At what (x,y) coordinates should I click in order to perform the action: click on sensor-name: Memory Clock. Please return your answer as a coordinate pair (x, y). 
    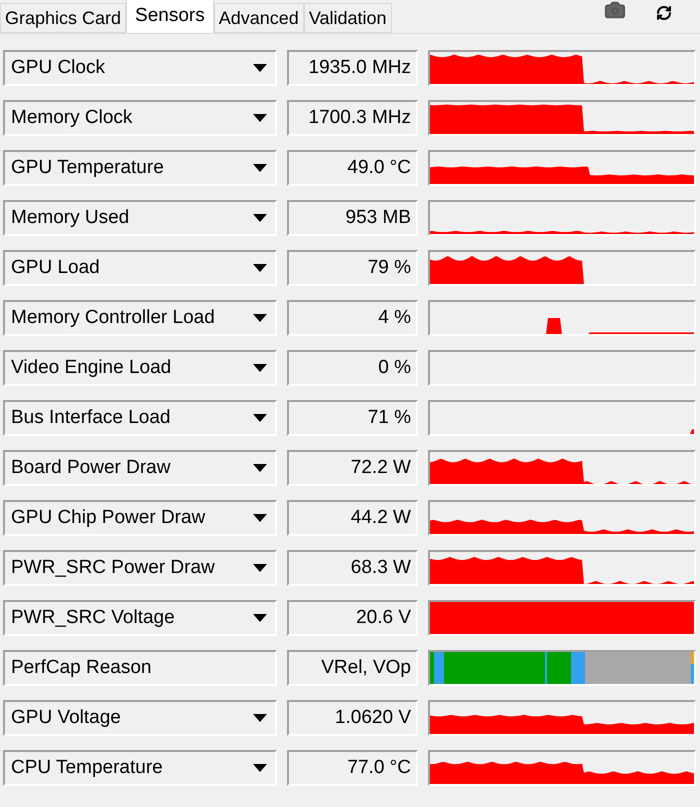
    Looking at the image, I should click on (71, 118).